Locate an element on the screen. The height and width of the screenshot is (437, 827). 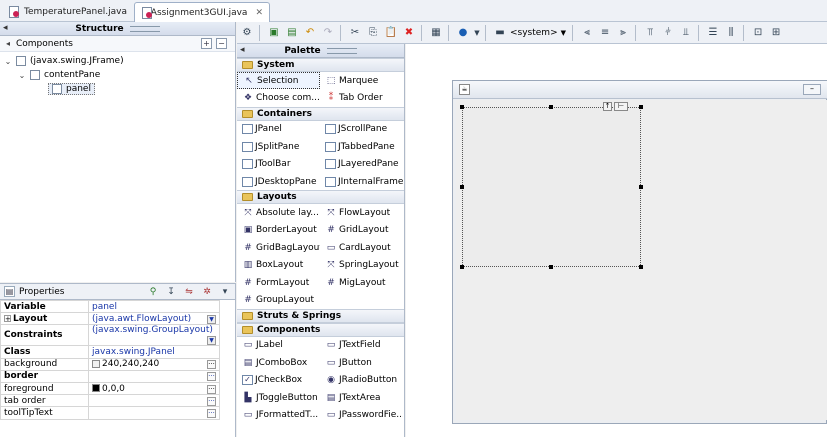
property-value: panel is located at coordinates (154, 306).